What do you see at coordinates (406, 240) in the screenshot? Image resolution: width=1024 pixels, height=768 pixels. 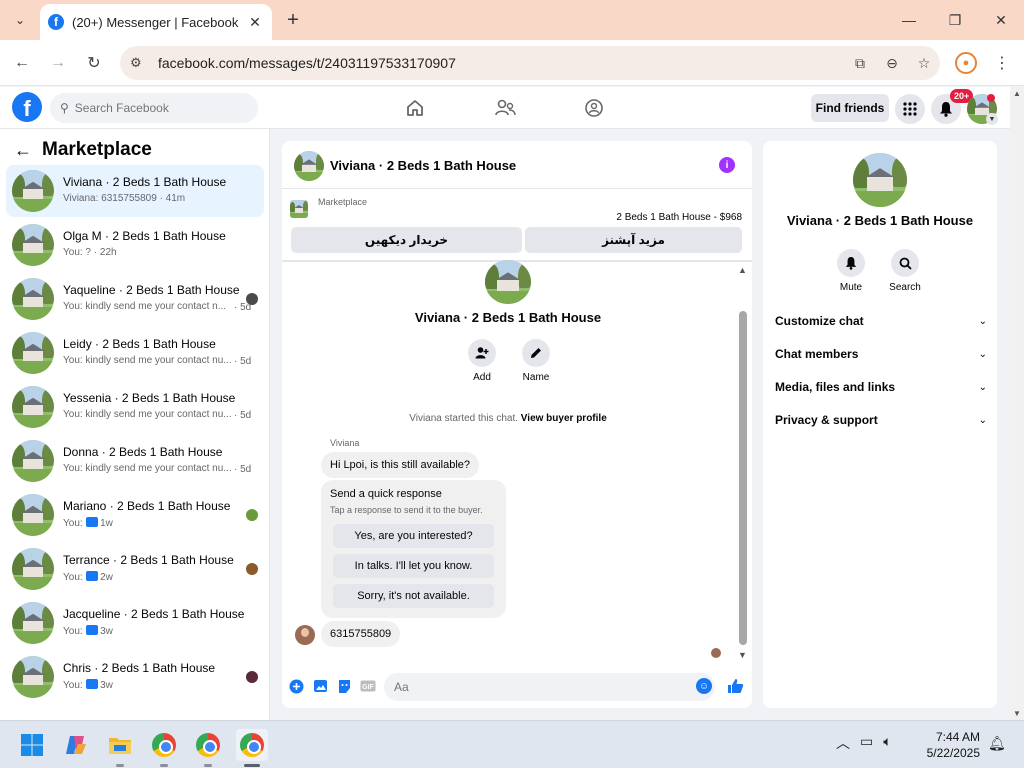 I see `view-buyers-button: خریدار دیکھیں` at bounding box center [406, 240].